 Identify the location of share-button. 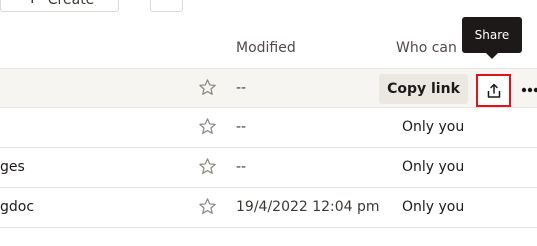
(493, 90).